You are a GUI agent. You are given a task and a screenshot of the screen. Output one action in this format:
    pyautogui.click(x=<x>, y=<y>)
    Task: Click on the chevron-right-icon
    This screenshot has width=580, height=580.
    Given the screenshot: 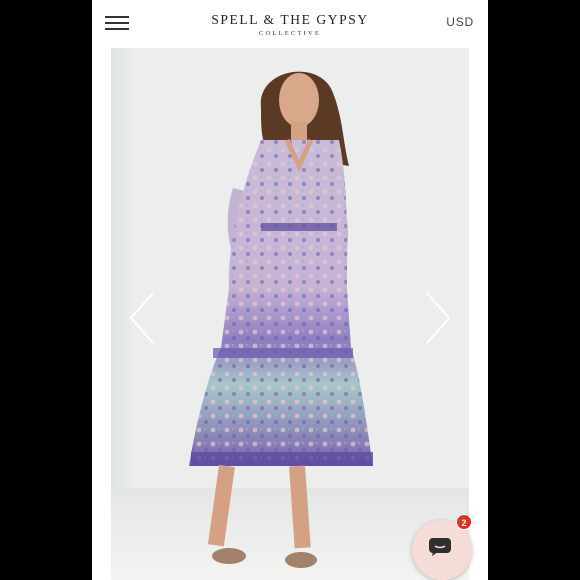 What is the action you would take?
    pyautogui.click(x=438, y=318)
    